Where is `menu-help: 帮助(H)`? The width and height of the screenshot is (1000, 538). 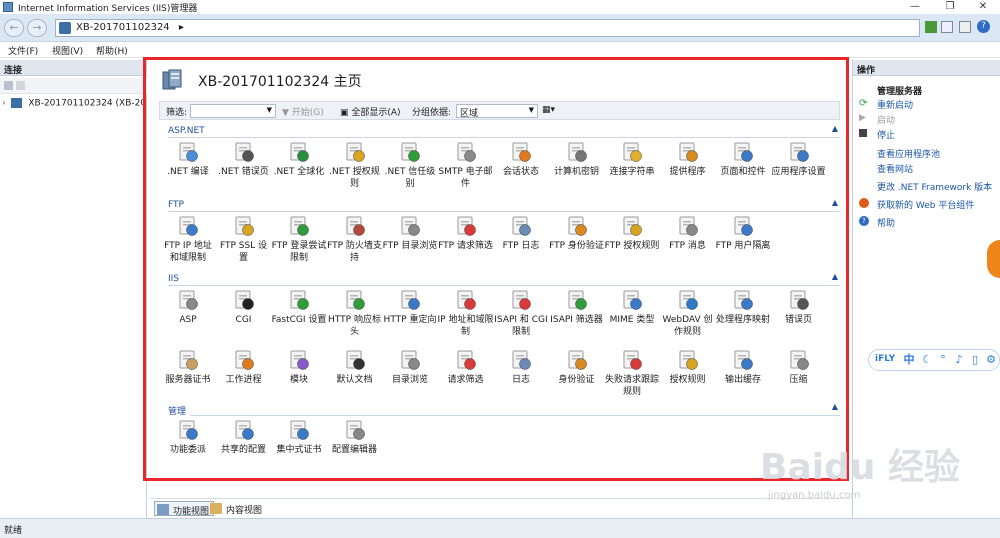
menu-help: 帮助(H) is located at coordinates (112, 50).